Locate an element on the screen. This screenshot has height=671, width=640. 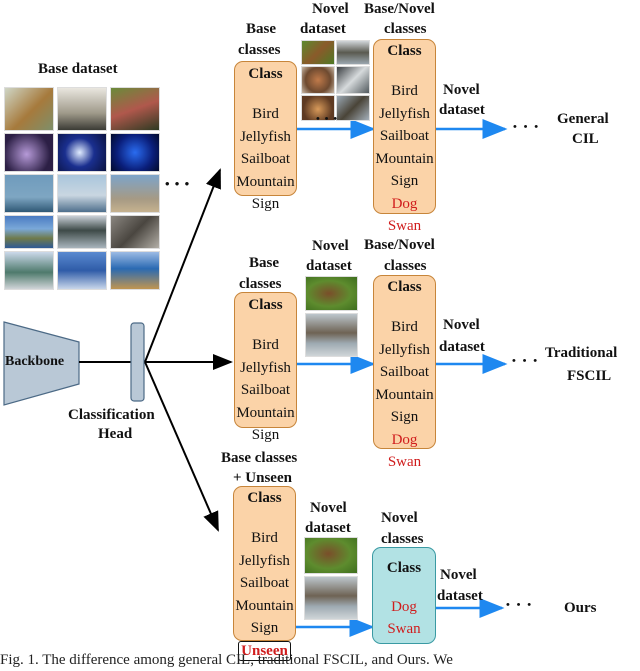
row2-combined-label-line2: classes is located at coordinates (405, 266).